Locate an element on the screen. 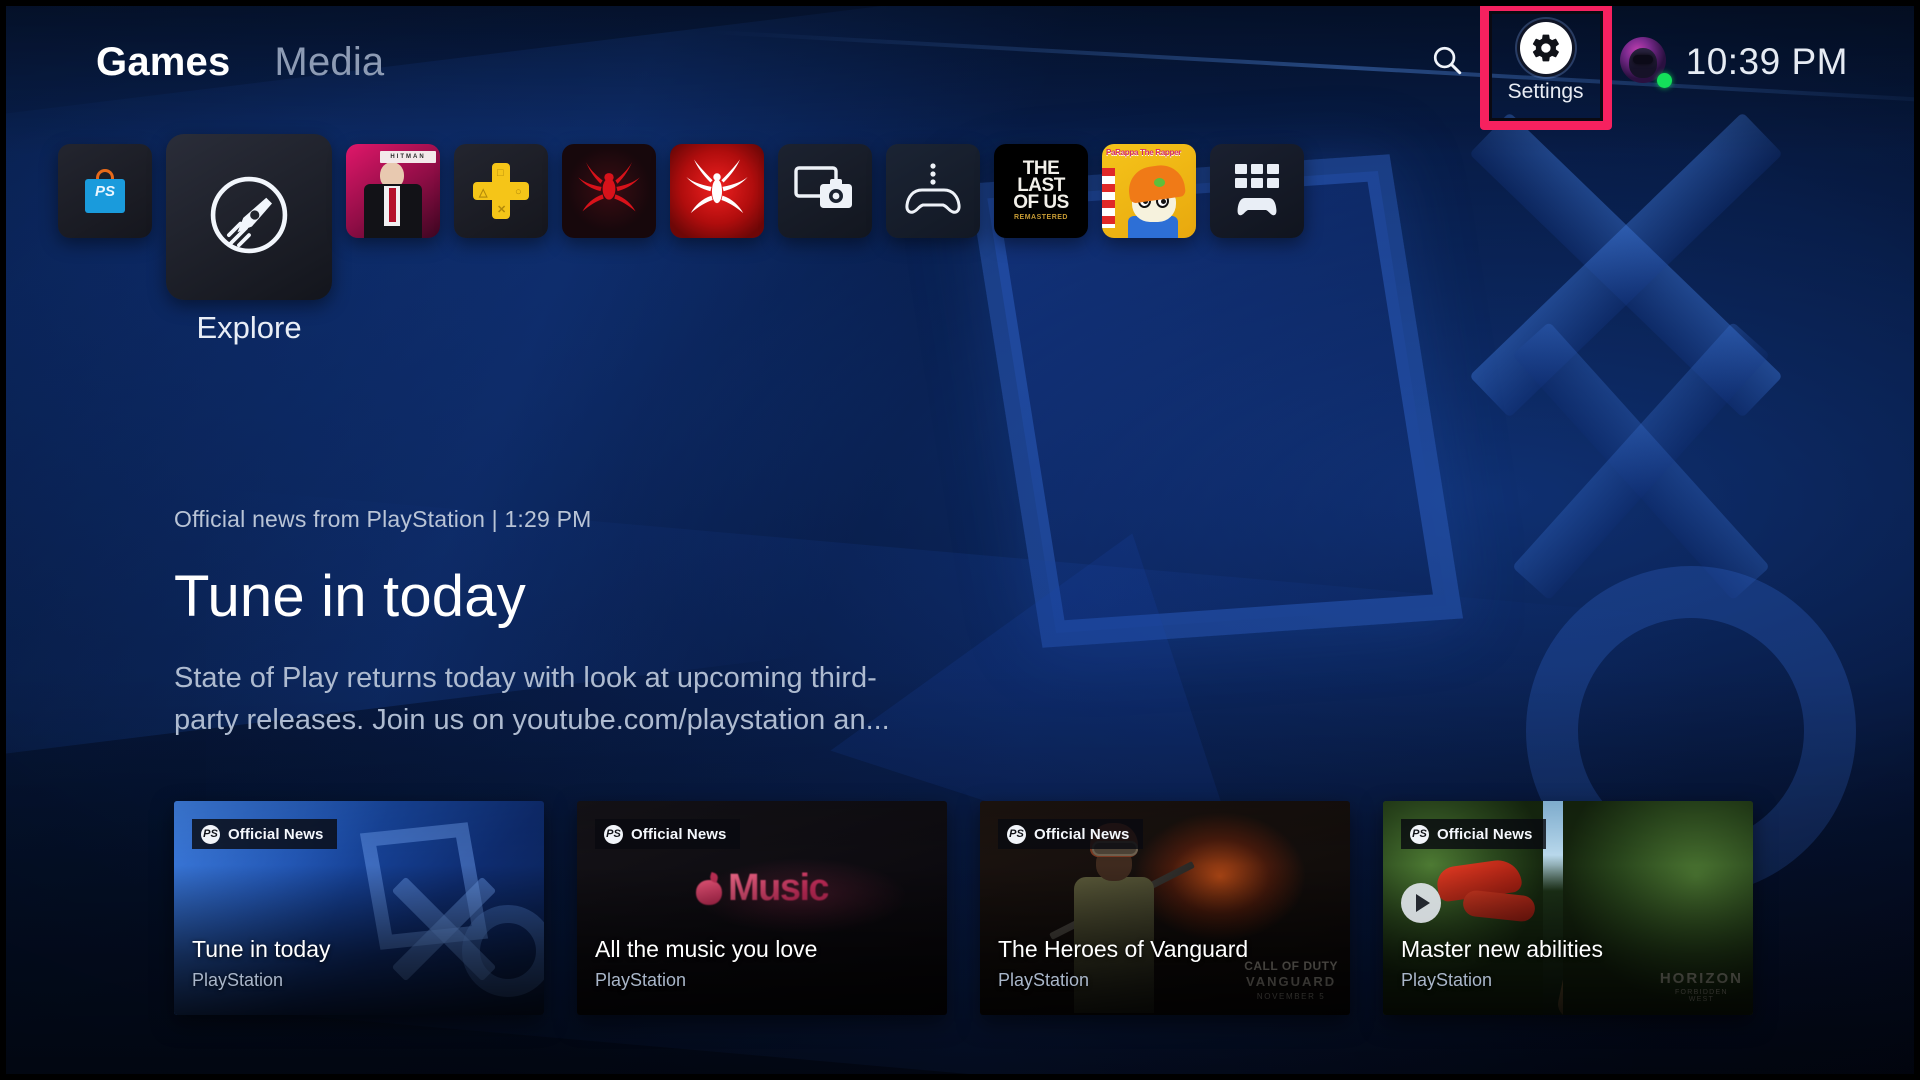  ps-plus-cross-icon: △ ○ □ ✕ is located at coordinates (501, 191).